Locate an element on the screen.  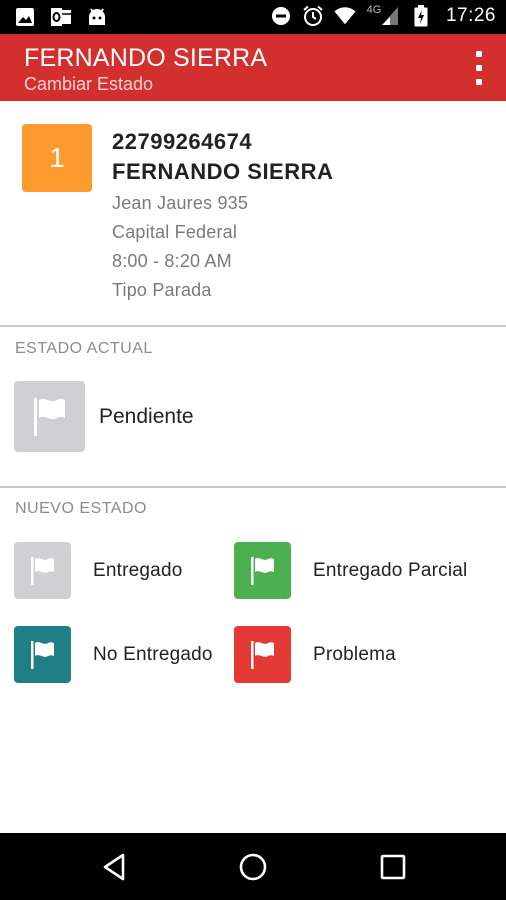
more-vert-icon is located at coordinates (479, 68).